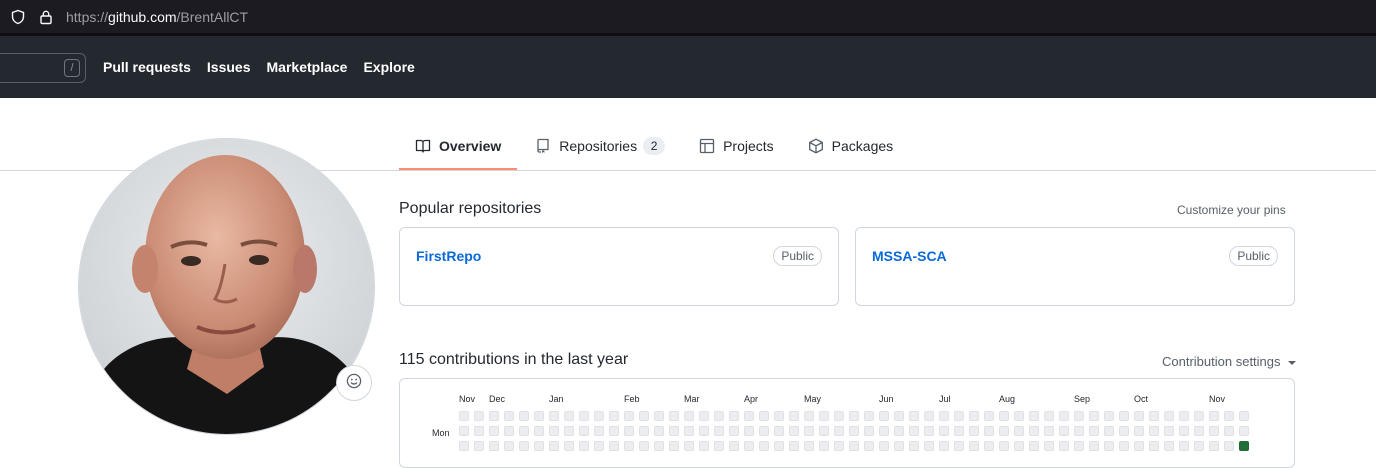 The image size is (1376, 468). Describe the element at coordinates (229, 67) in the screenshot. I see `nav-issues: Issues` at that location.